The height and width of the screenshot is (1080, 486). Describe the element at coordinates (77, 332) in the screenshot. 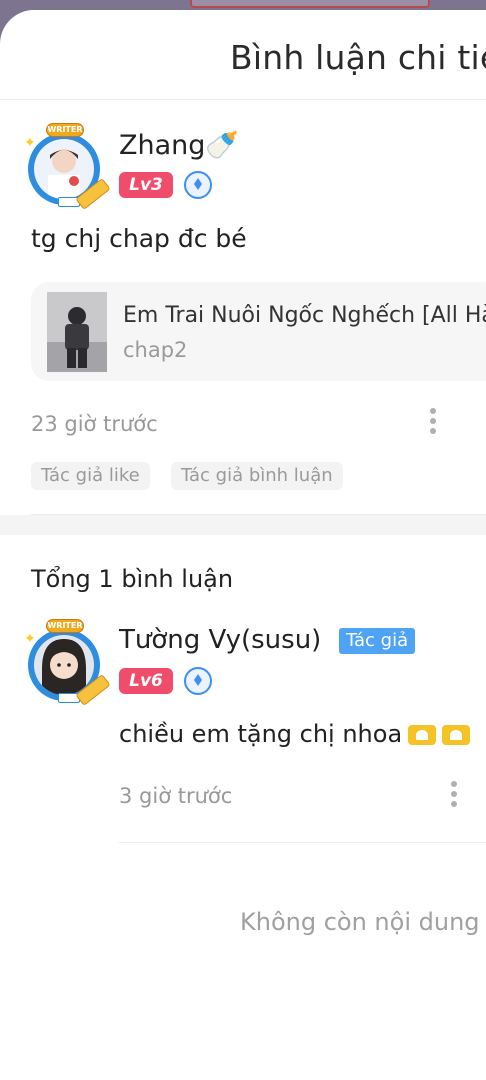

I see `book-cover` at that location.